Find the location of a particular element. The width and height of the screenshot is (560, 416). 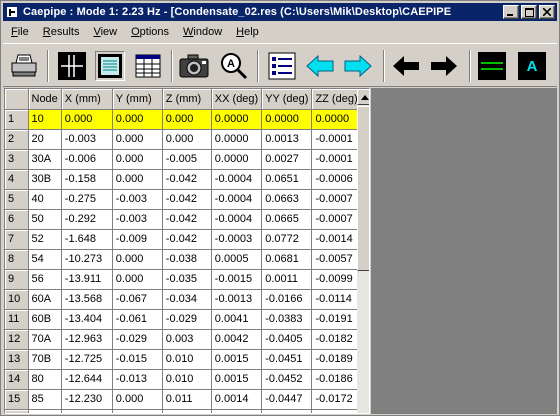

row-number: 8 is located at coordinates (17, 259).